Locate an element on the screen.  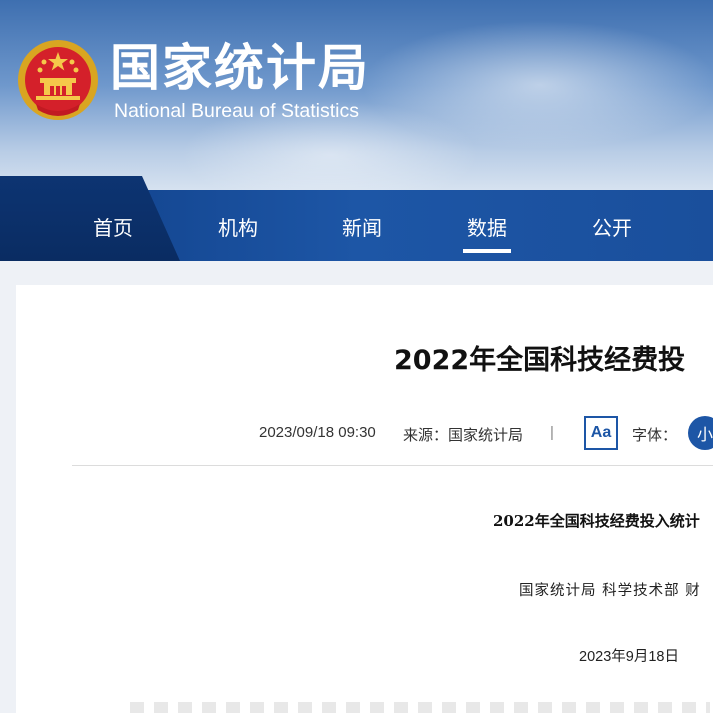
font-label: 字体： is located at coordinates (655, 435).